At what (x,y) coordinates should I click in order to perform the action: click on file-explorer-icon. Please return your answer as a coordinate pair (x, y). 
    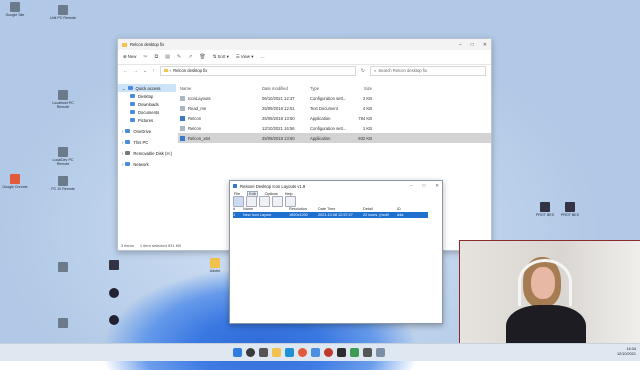
    Looking at the image, I should click on (276, 352).